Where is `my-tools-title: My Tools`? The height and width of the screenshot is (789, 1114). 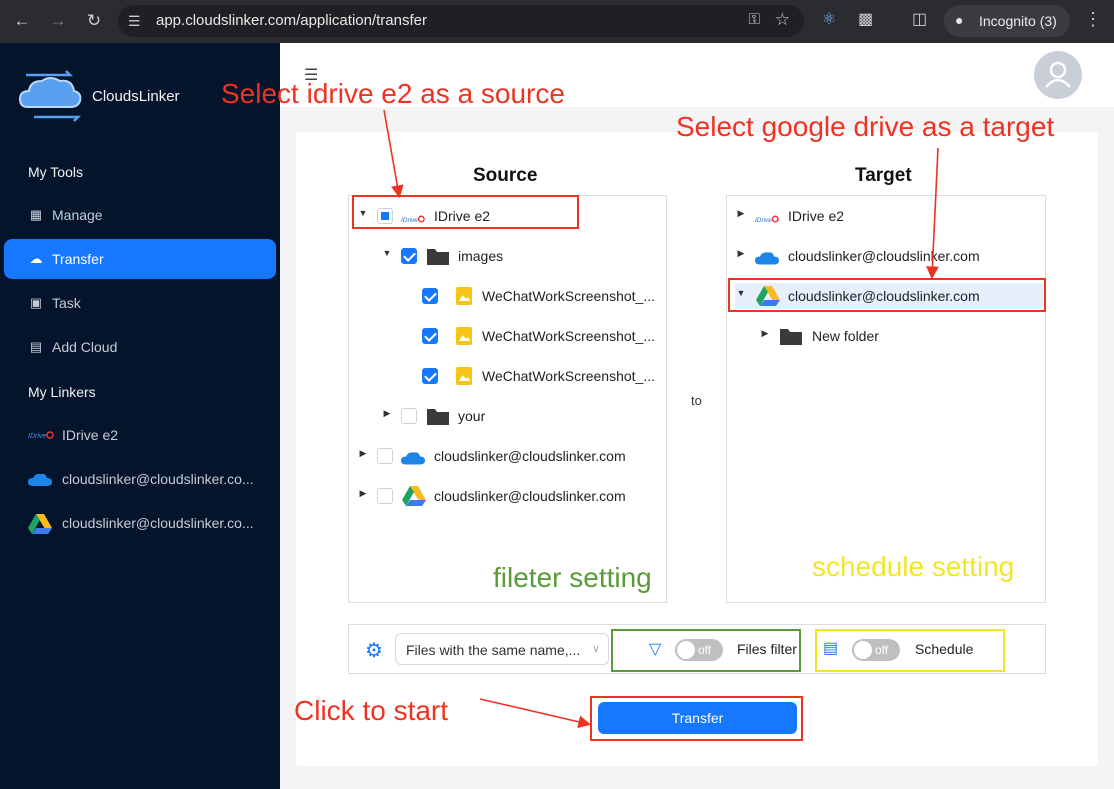
my-tools-title: My Tools is located at coordinates (55, 172).